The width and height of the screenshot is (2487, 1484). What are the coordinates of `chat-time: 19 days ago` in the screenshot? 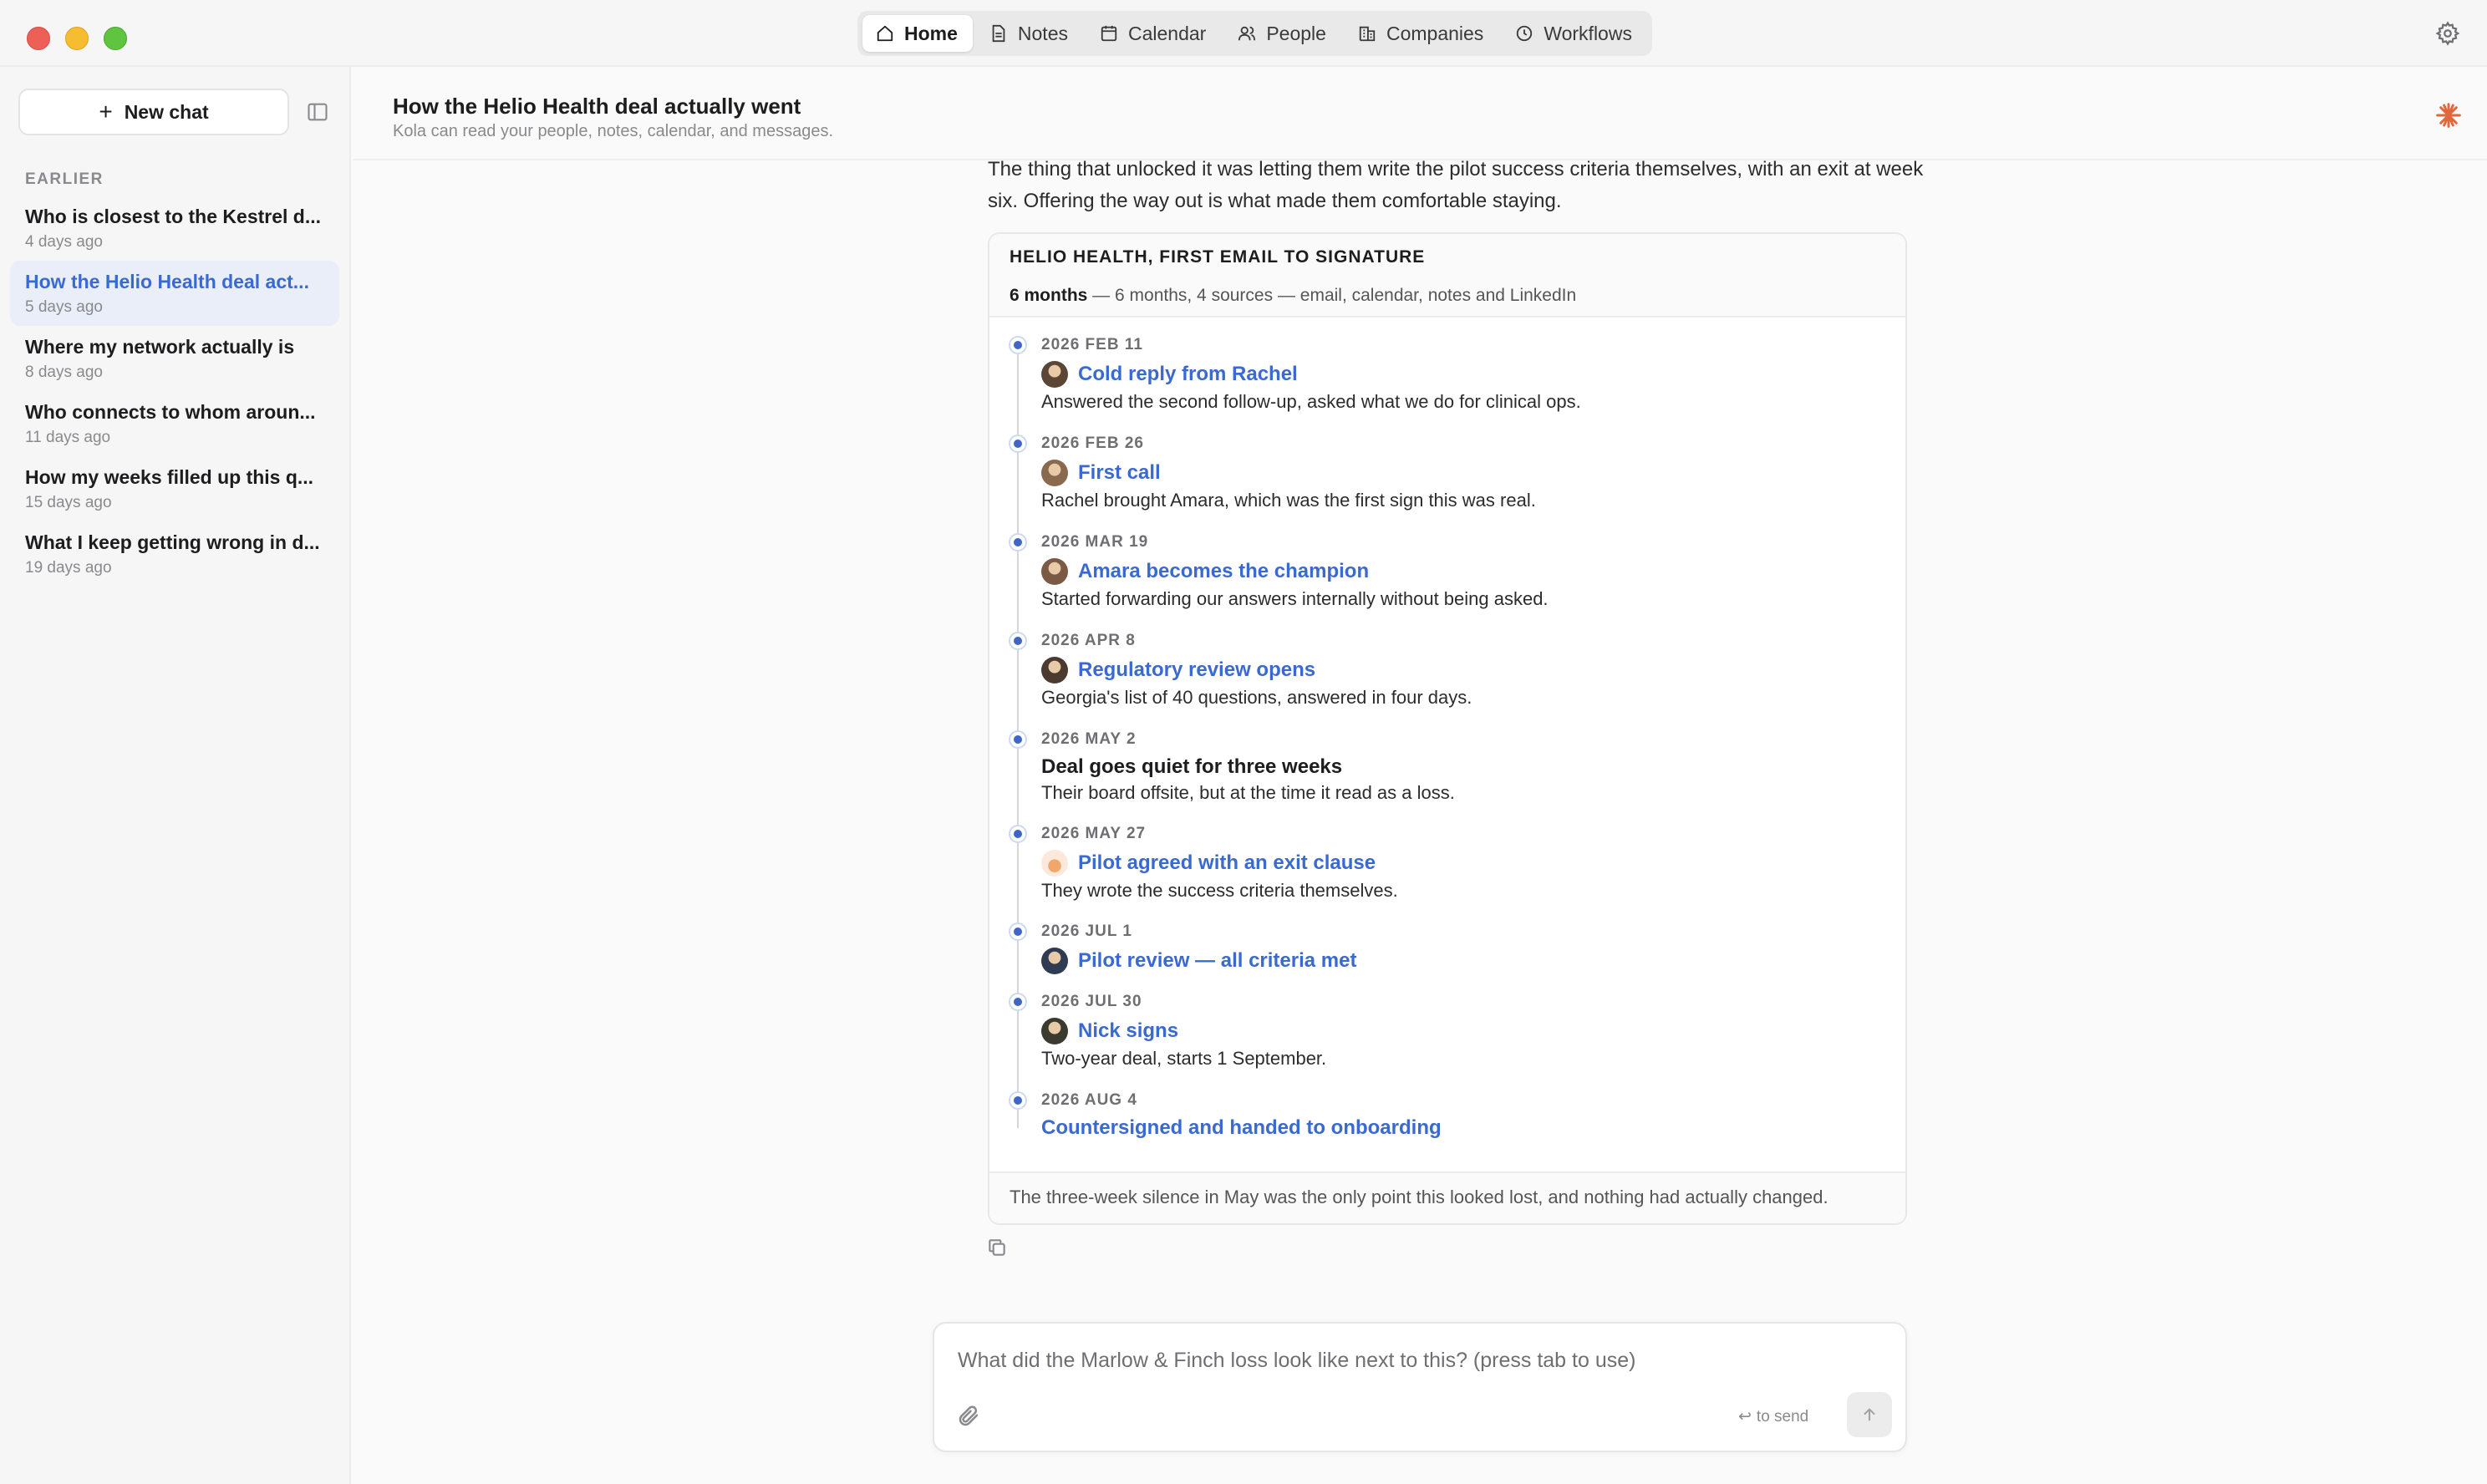 It's located at (69, 568).